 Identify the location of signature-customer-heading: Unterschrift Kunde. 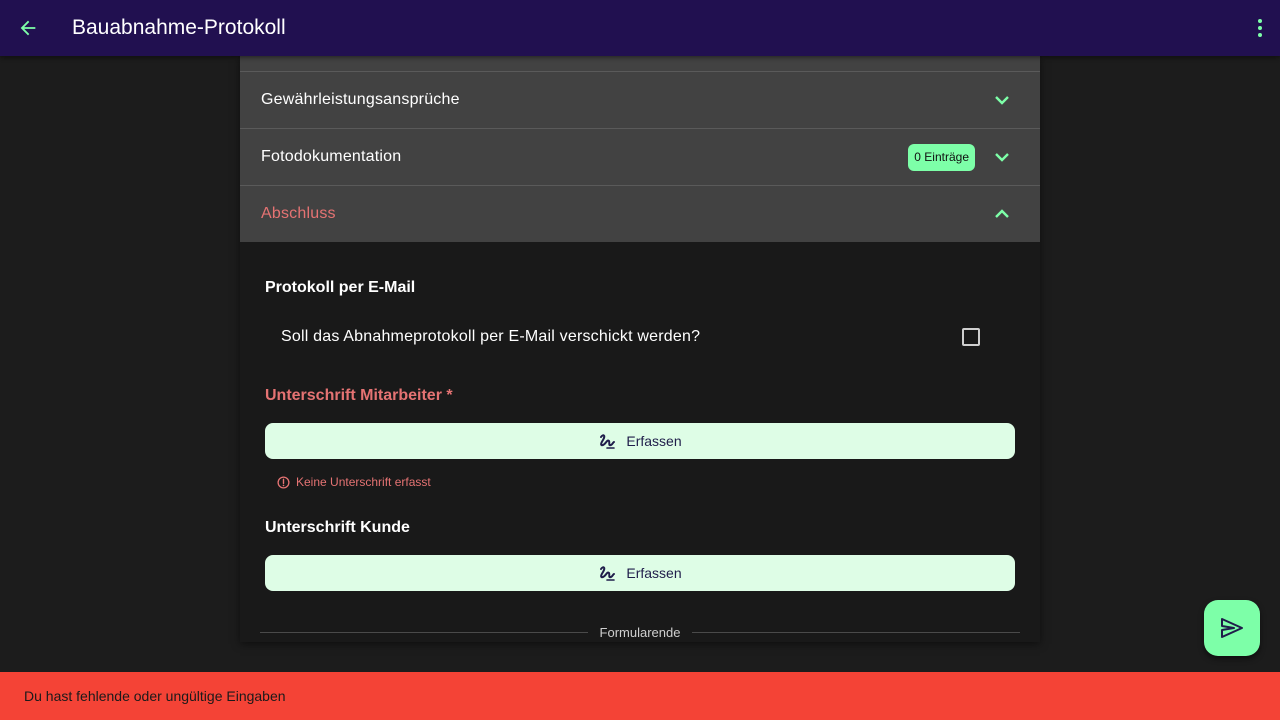
(337, 527).